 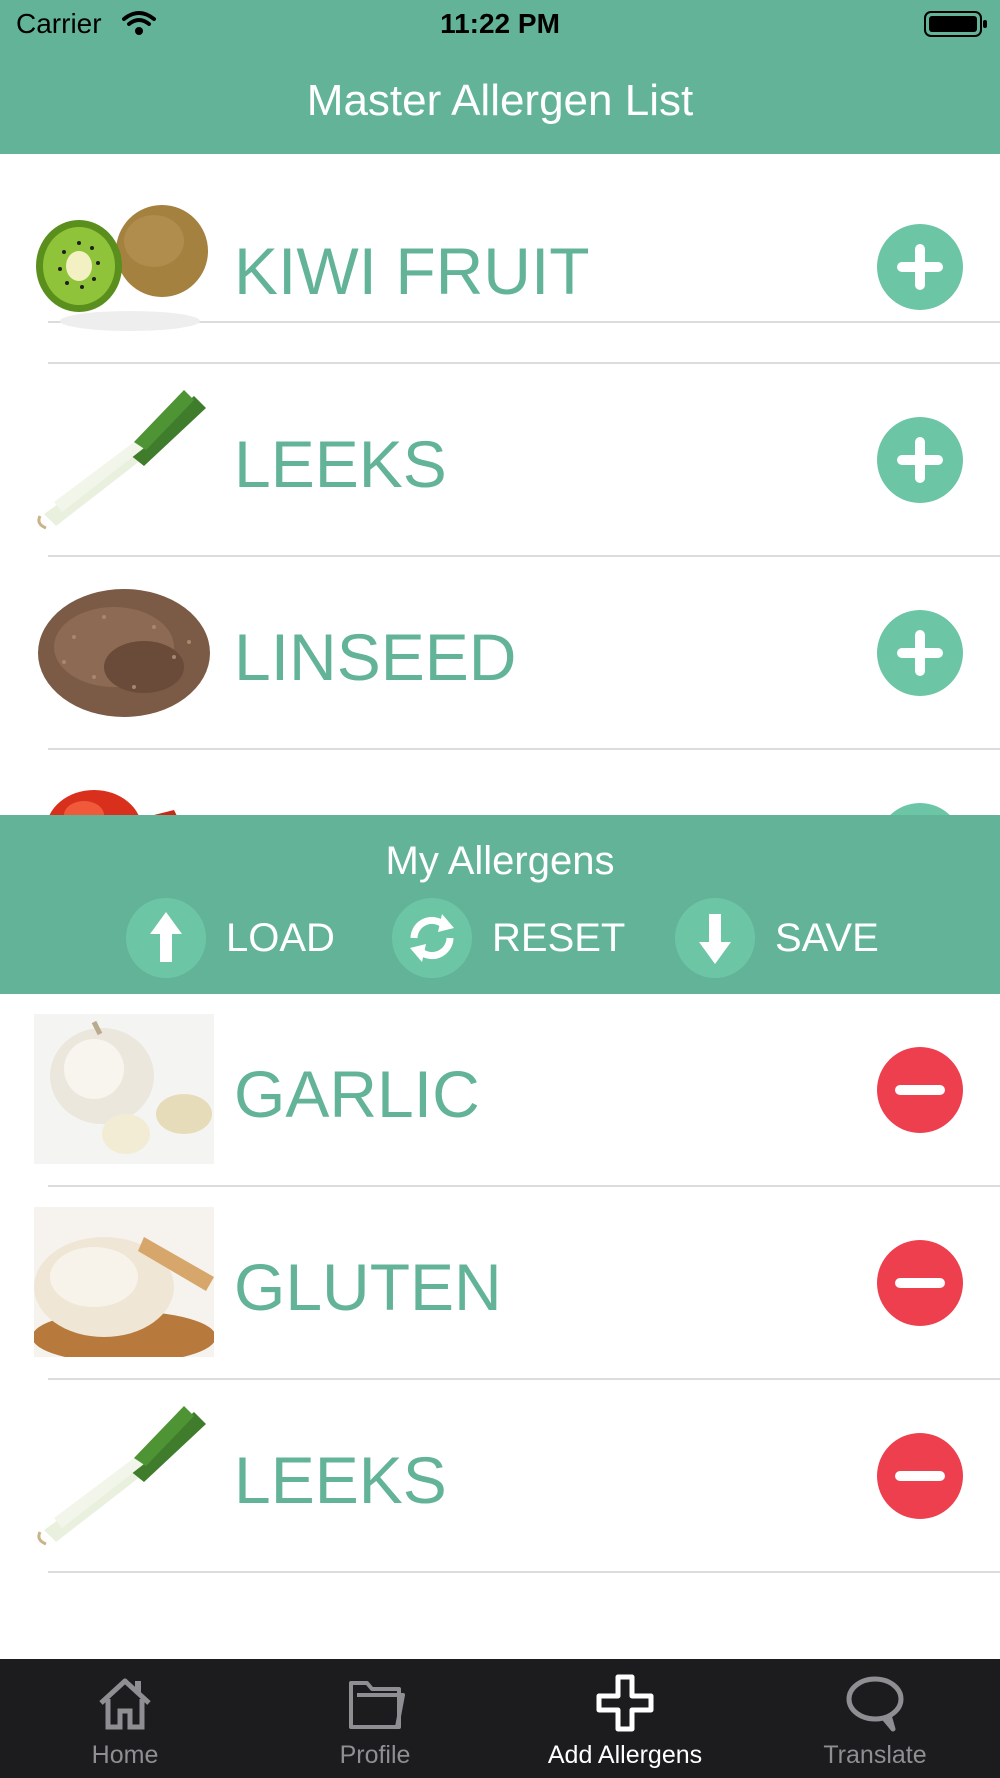 I want to click on allergen-name: GLUTEN, so click(x=368, y=1287).